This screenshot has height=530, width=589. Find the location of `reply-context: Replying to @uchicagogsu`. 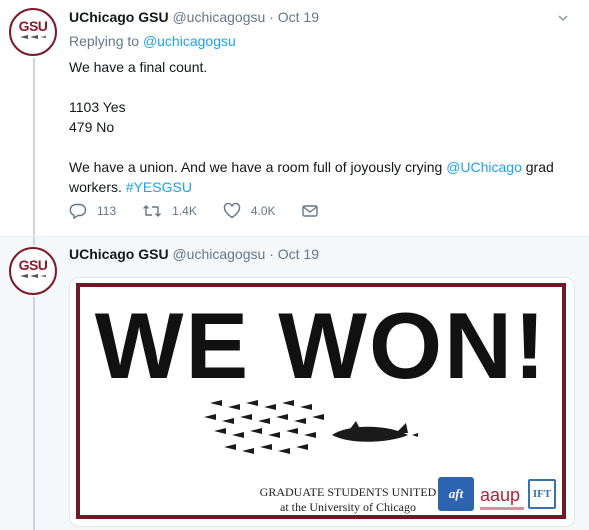

reply-context: Replying to @uchicagogsu is located at coordinates (152, 41).